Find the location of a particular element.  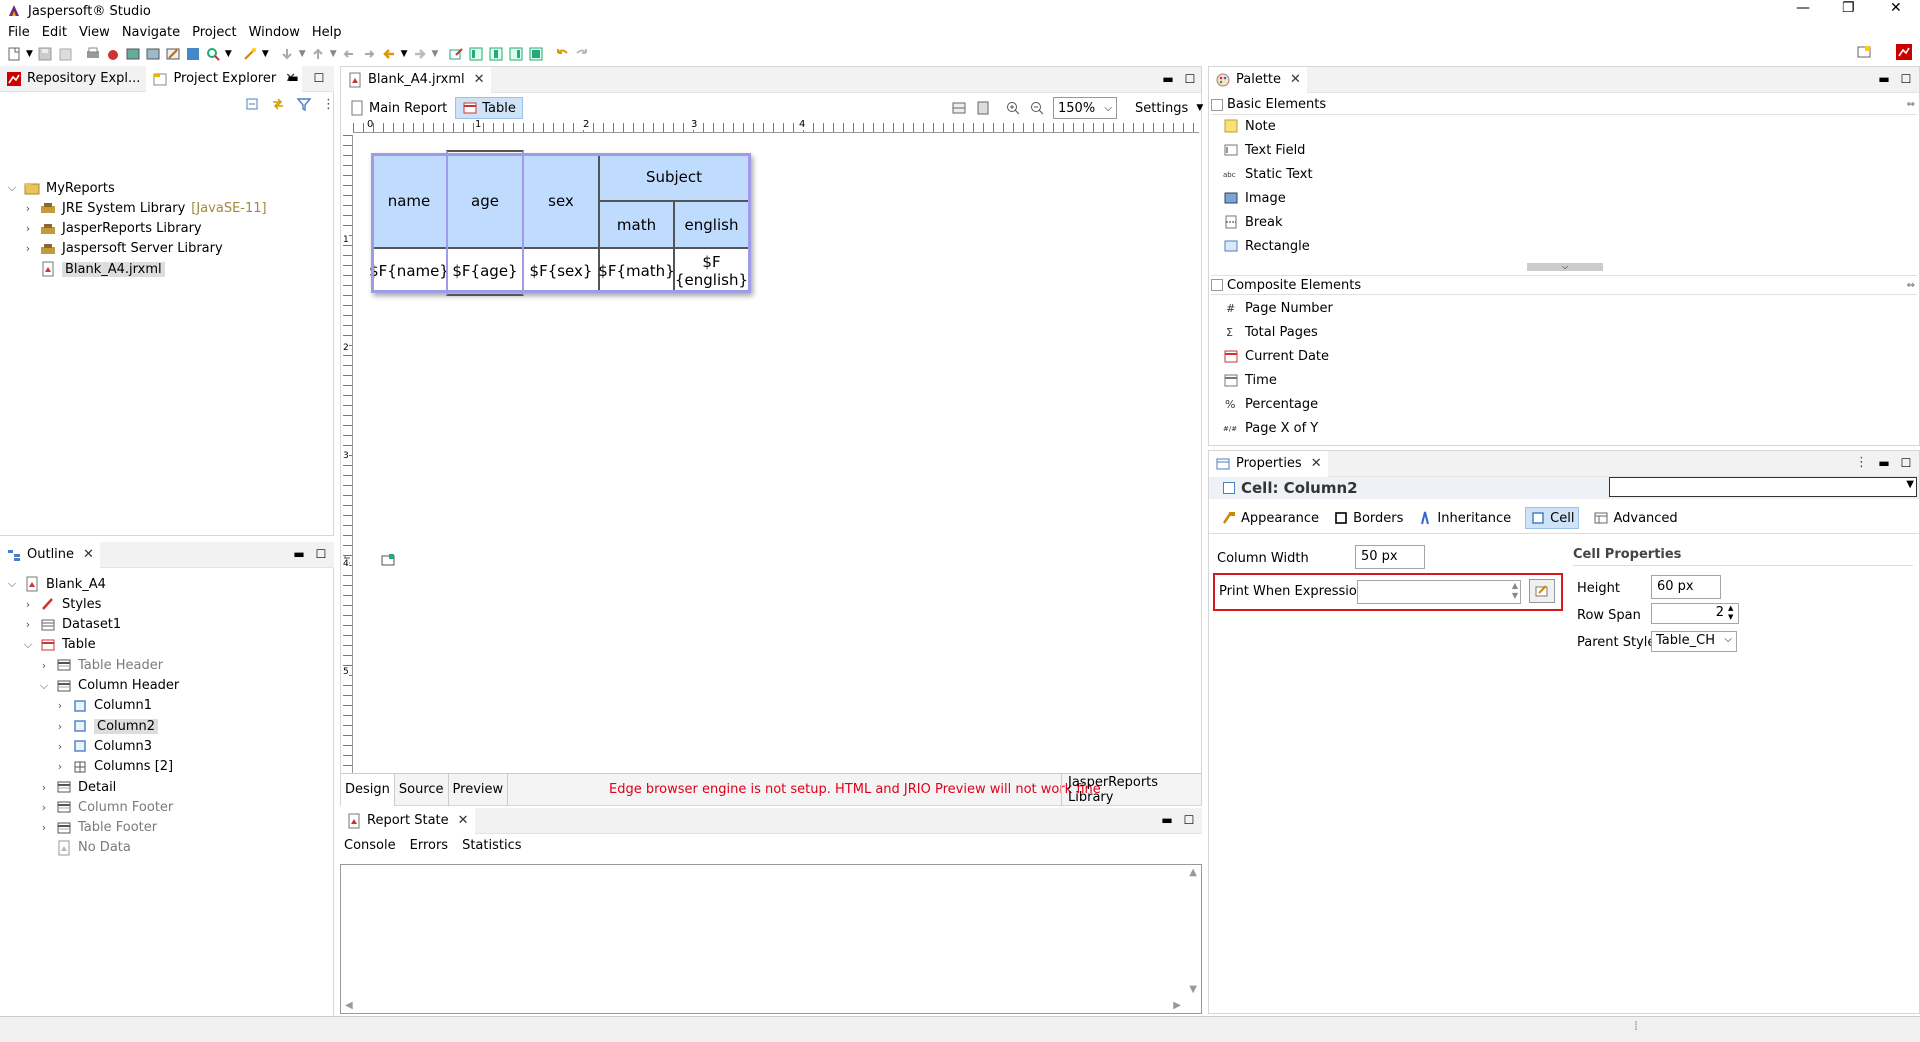

tab-outline: Outline ✕ is located at coordinates (50, 554).